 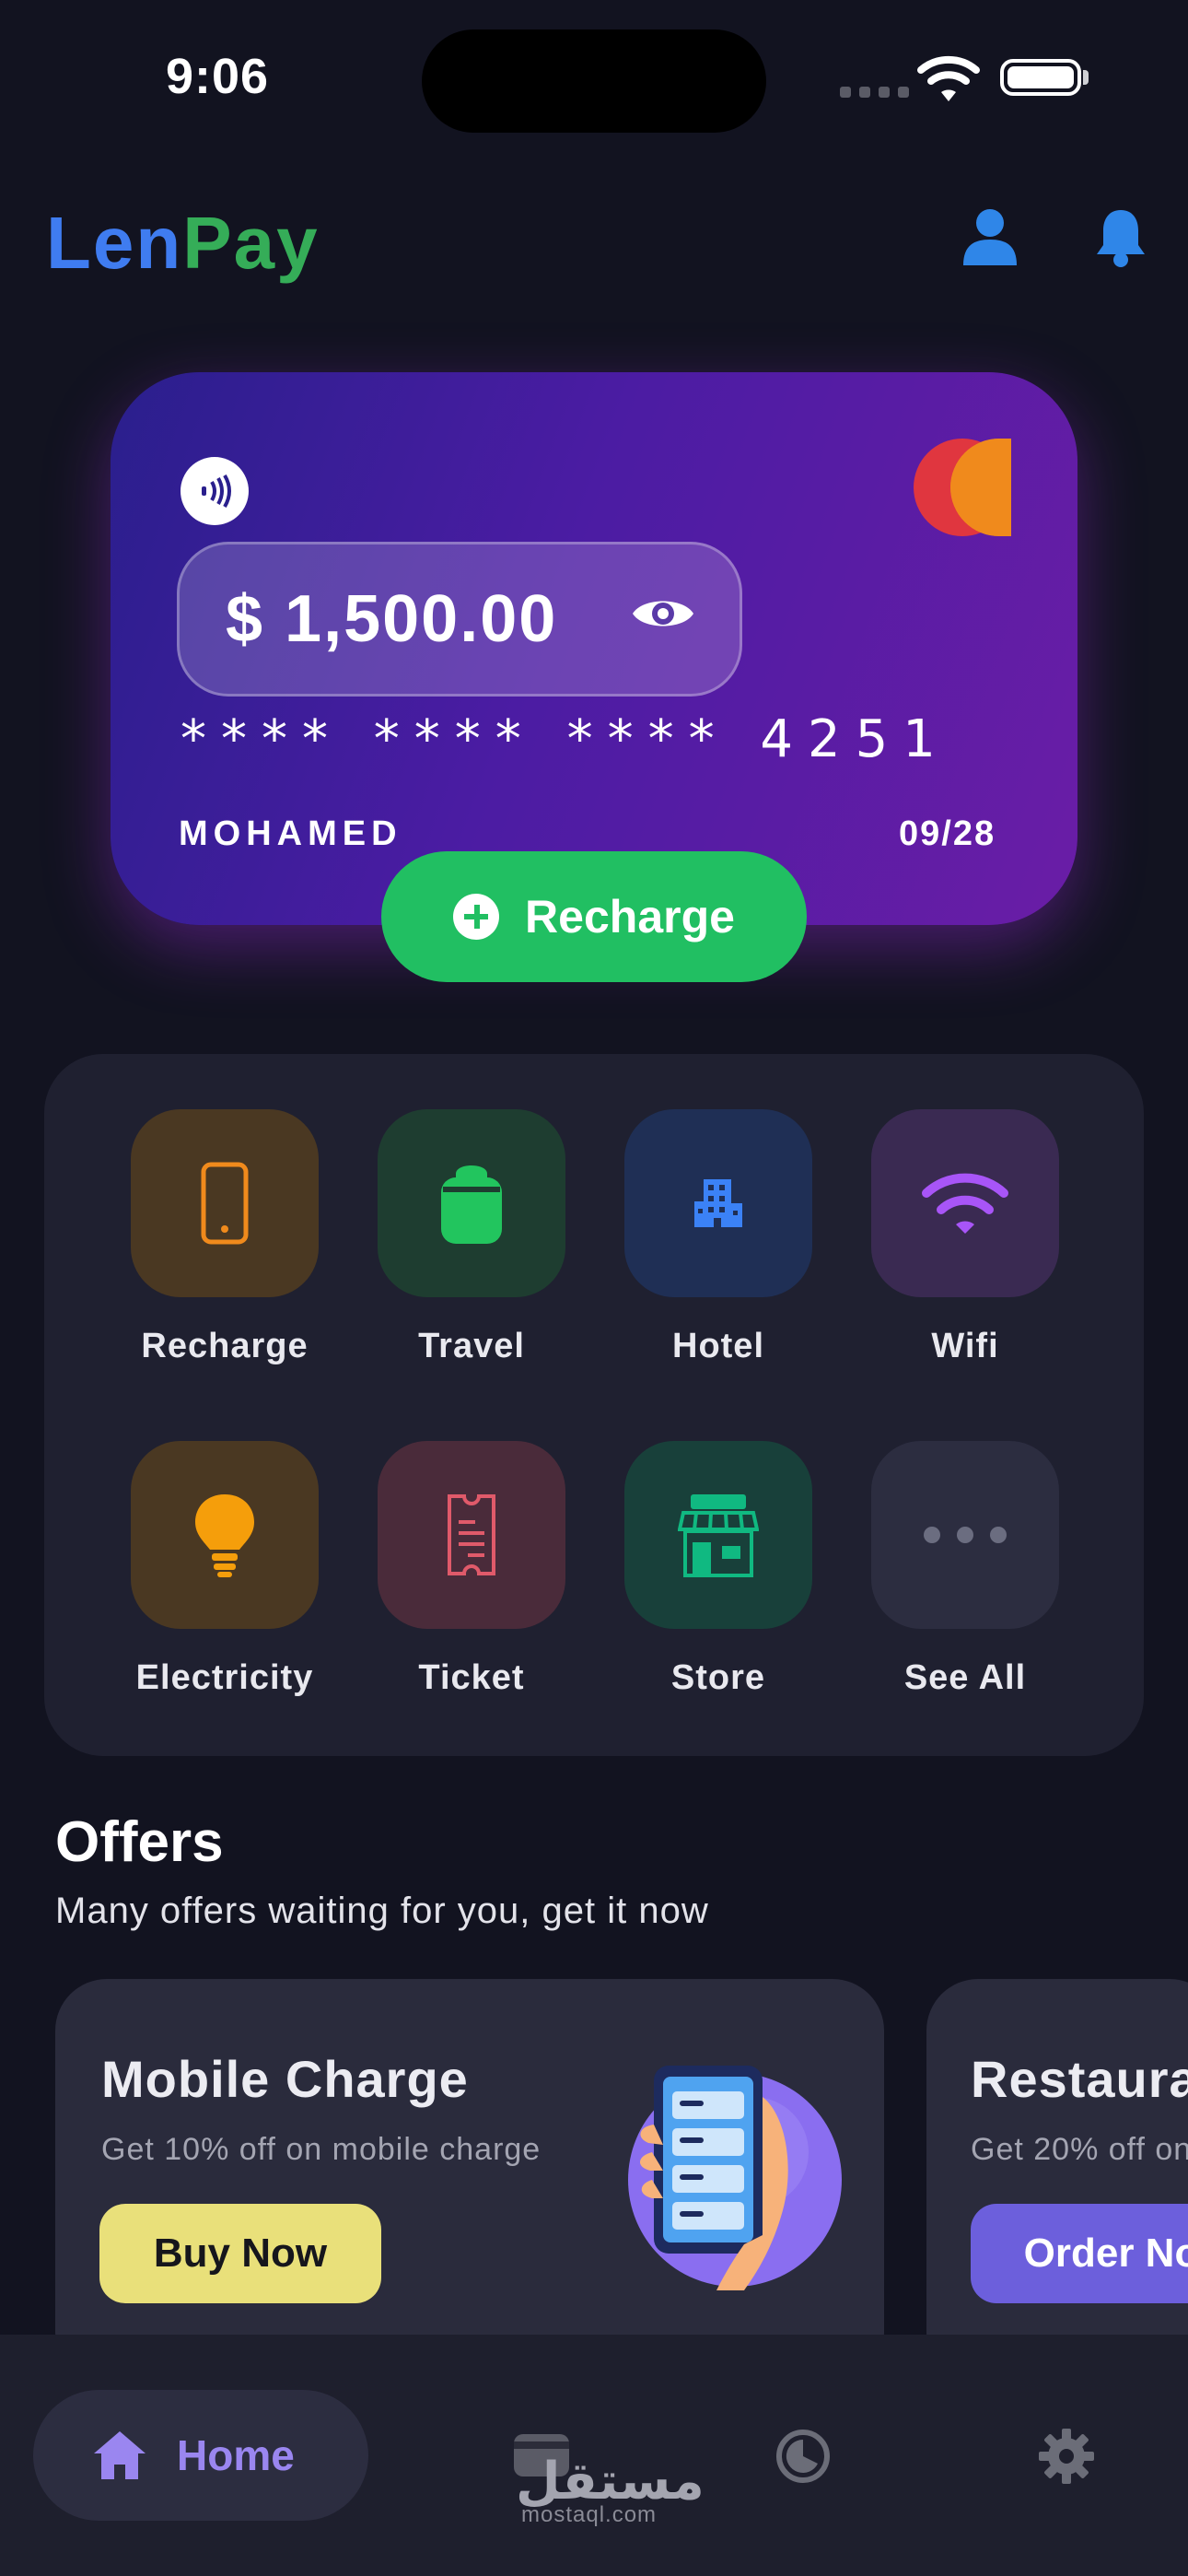 I want to click on service-label: See All, so click(x=965, y=1677).